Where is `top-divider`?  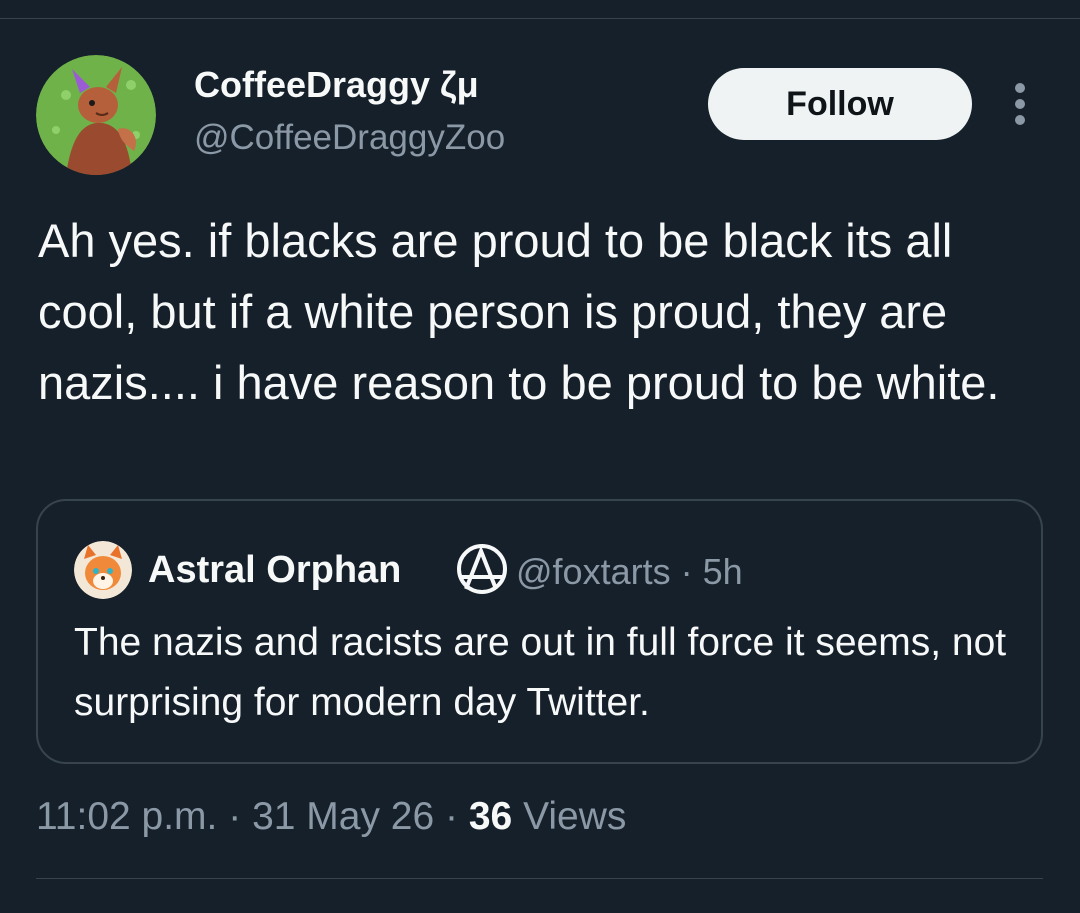 top-divider is located at coordinates (540, 18).